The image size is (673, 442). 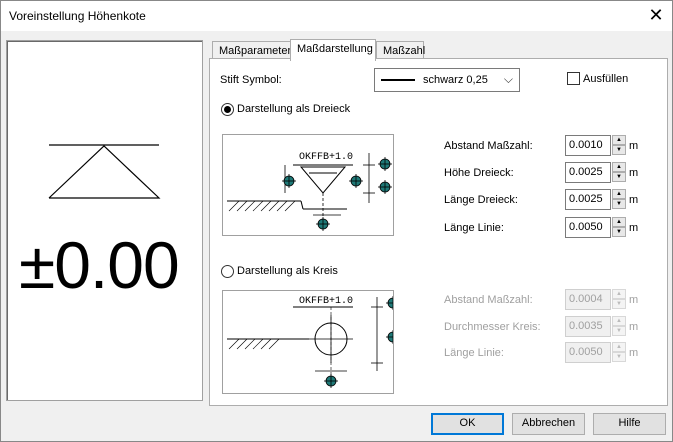 I want to click on triangle-height-input: 0.0025, so click(x=588, y=172).